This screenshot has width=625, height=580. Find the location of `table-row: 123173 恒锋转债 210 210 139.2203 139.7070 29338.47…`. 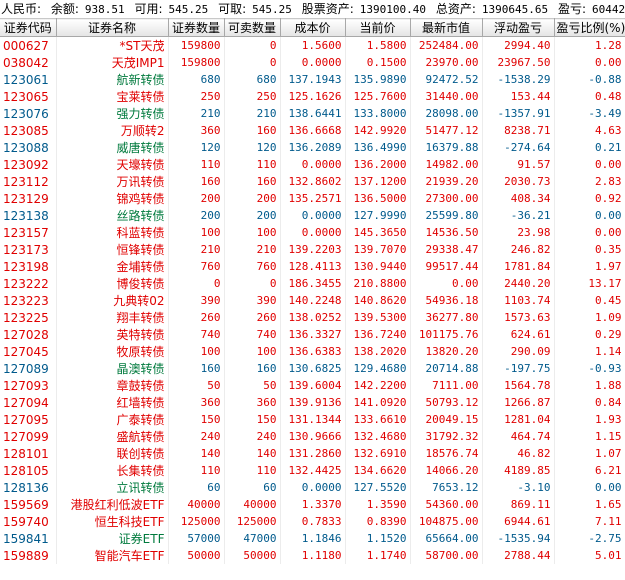

table-row: 123173 恒锋转债 210 210 139.2203 139.7070 29338.47… is located at coordinates (312, 249).